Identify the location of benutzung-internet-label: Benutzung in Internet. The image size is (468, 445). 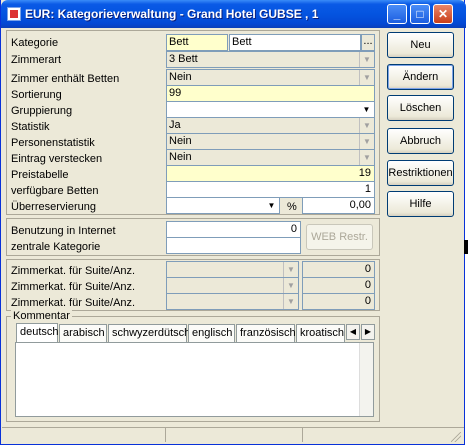
(63, 231).